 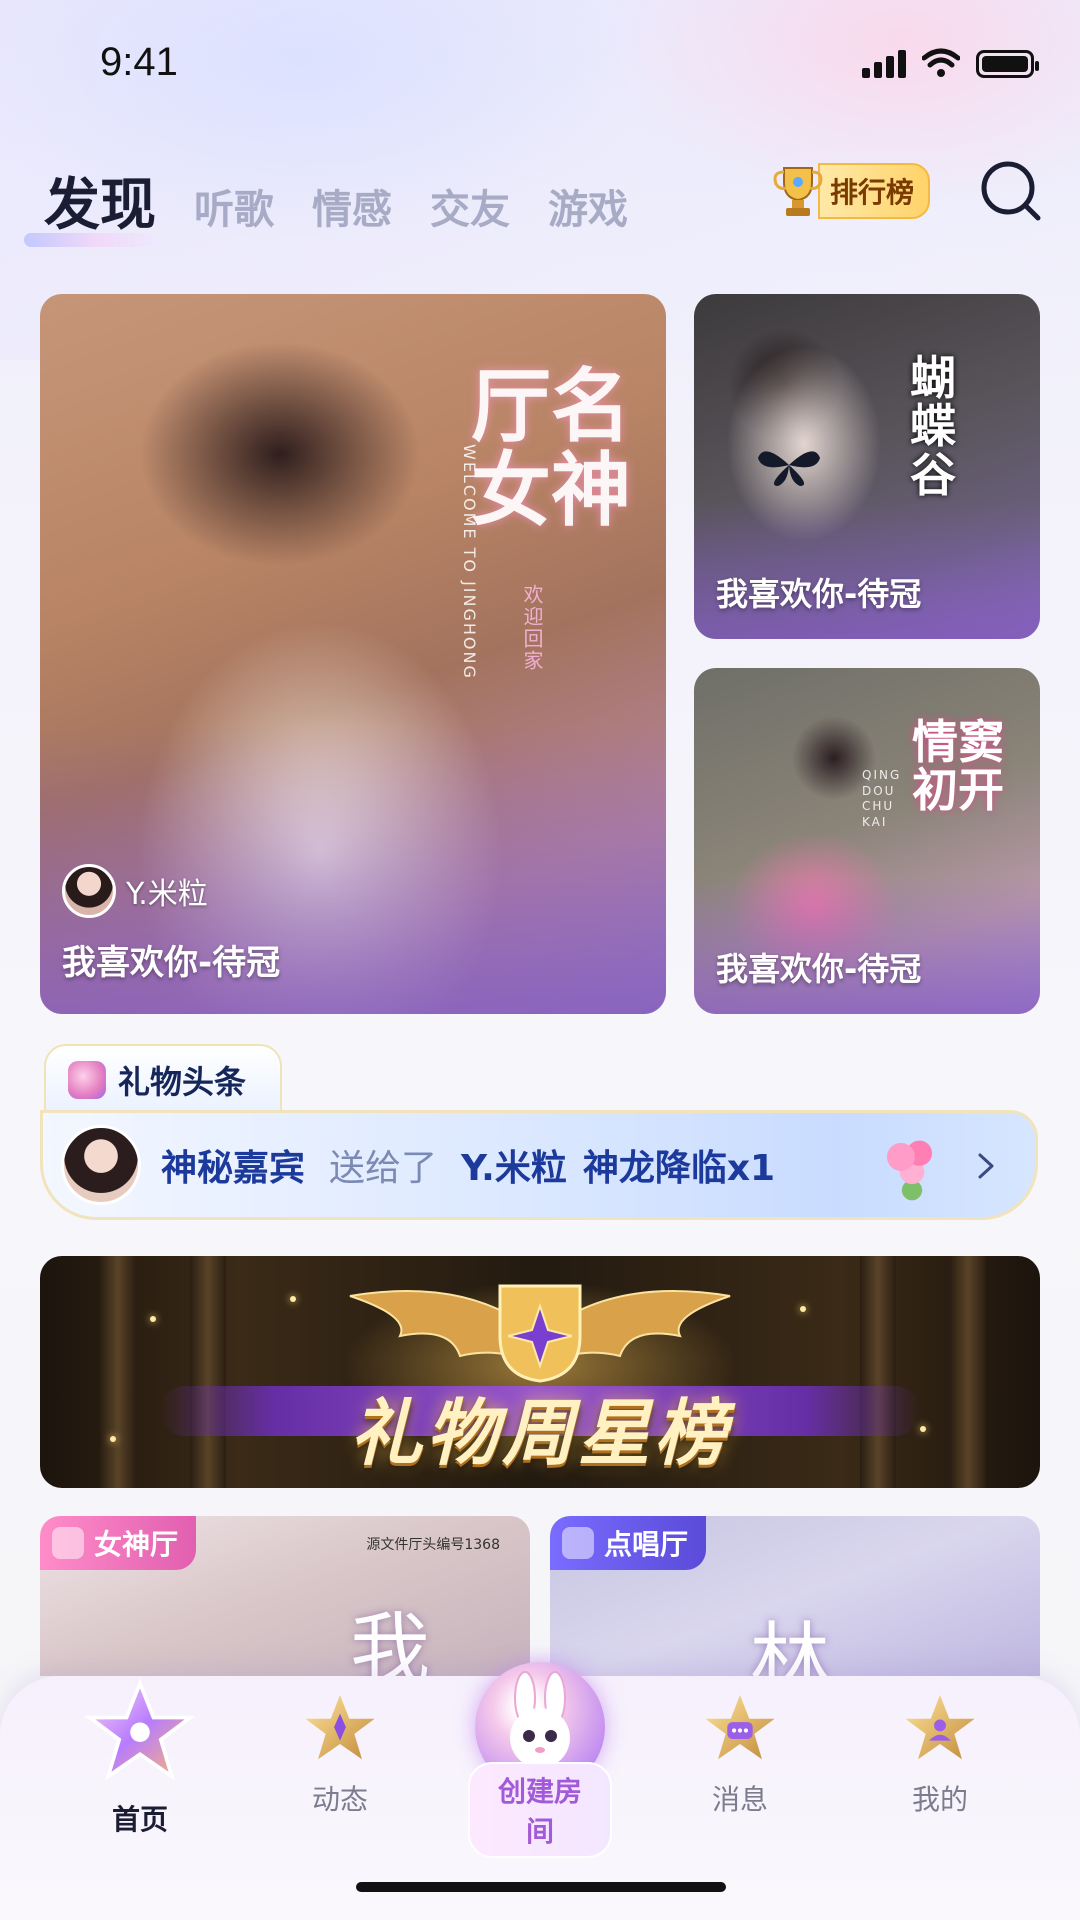 I want to click on tab-games: 游戏, so click(x=588, y=209).